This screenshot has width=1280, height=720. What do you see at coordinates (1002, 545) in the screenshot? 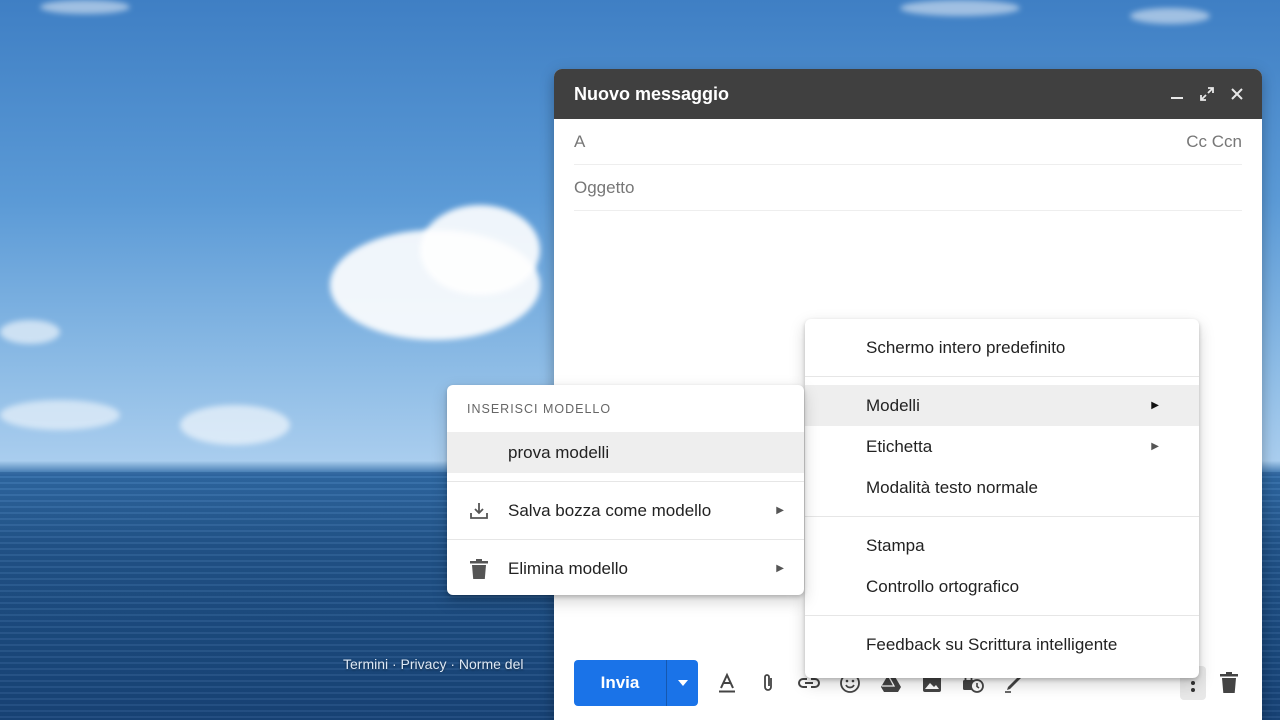
I see `menu-item-print: Stampa` at bounding box center [1002, 545].